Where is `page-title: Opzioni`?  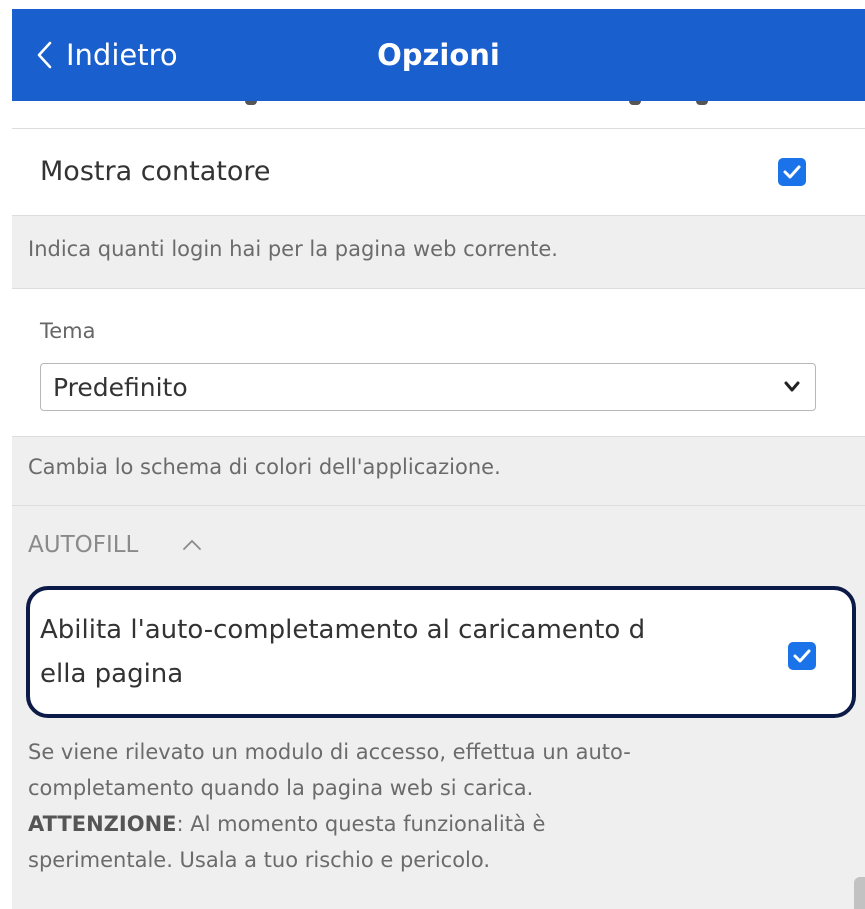
page-title: Opzioni is located at coordinates (438, 55).